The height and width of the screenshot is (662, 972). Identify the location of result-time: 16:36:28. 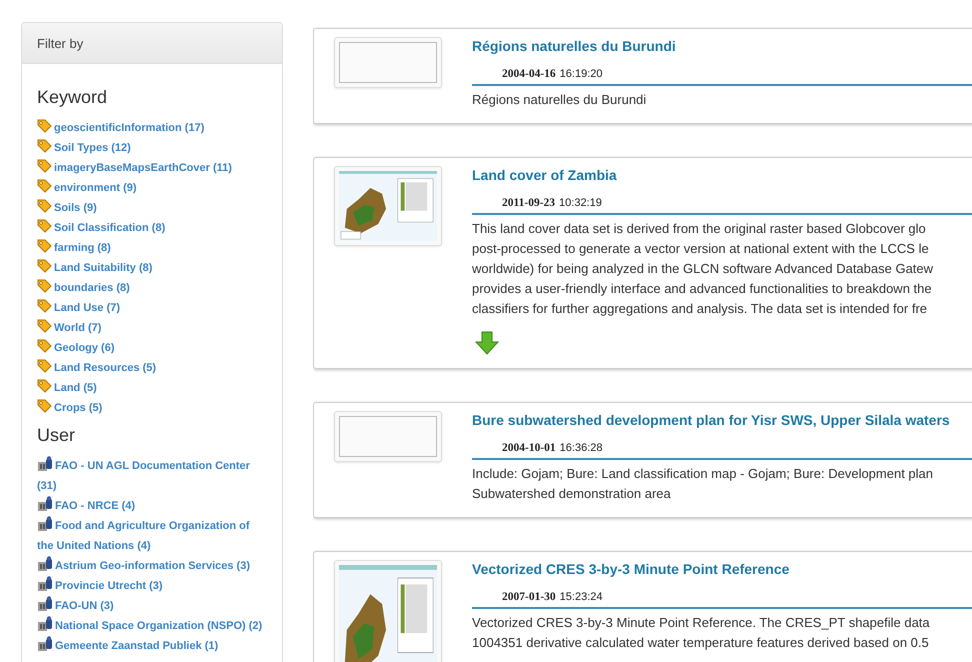
(581, 448).